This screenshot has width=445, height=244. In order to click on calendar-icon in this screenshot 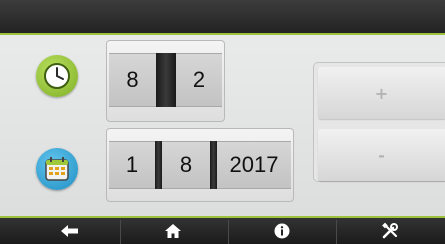, I will do `click(57, 169)`.